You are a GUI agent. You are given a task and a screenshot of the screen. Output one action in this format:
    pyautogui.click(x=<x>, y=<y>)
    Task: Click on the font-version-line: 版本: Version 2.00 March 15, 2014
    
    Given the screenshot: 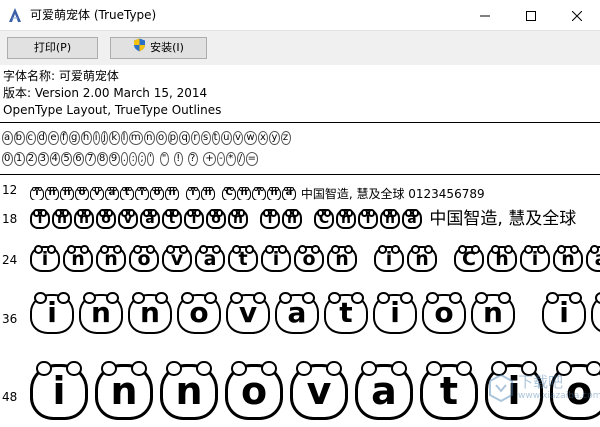 What is the action you would take?
    pyautogui.click(x=105, y=93)
    